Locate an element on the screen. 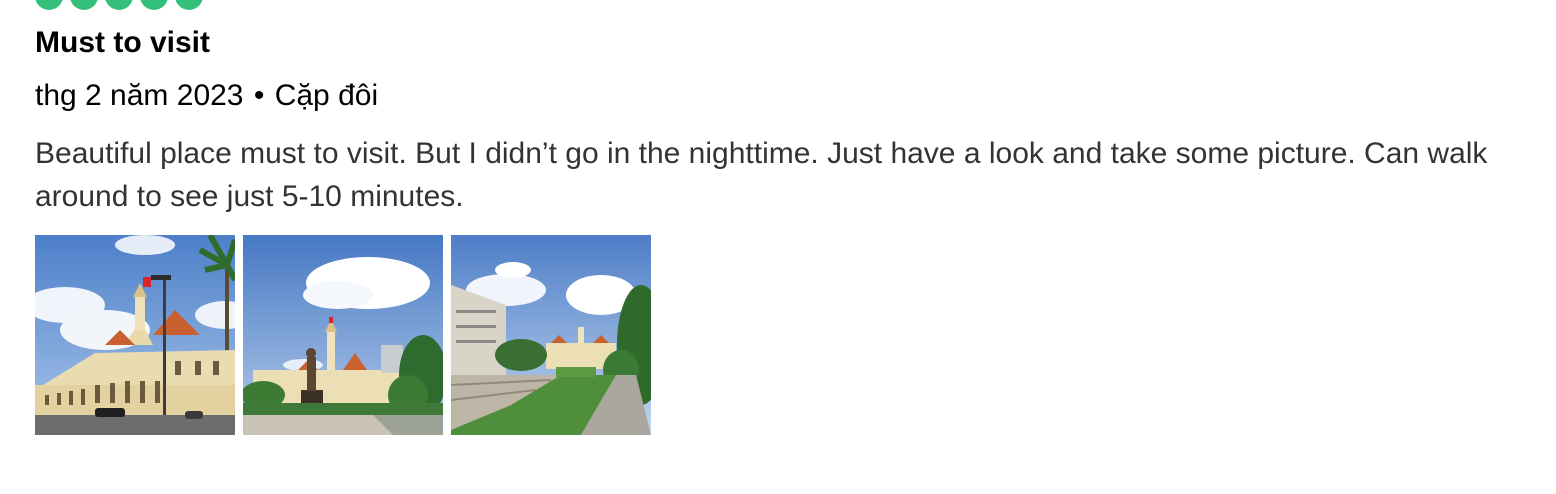 The width and height of the screenshot is (1556, 494). review-date: thg 2 năm 2023 is located at coordinates (139, 95).